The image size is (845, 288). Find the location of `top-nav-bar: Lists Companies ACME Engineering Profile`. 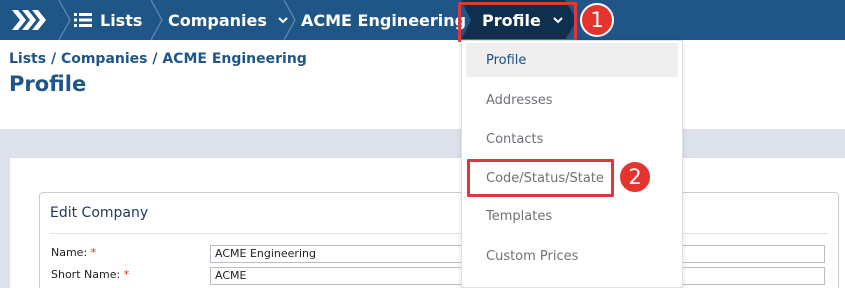

top-nav-bar: Lists Companies ACME Engineering Profile is located at coordinates (422, 20).